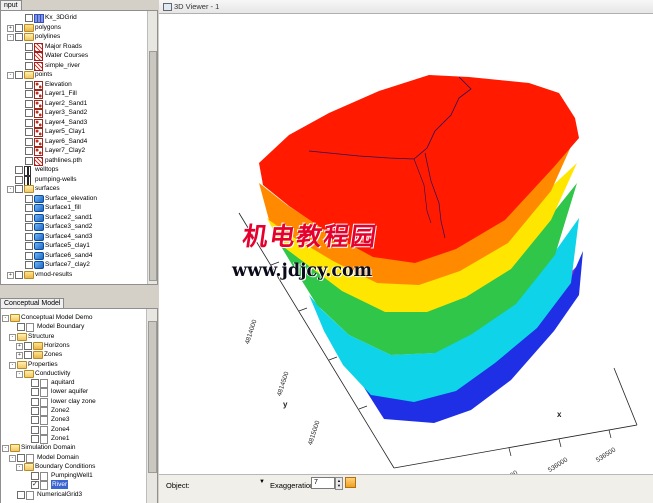  I want to click on tree-item-lower-aquifer: lower aquifer, so click(71, 392).